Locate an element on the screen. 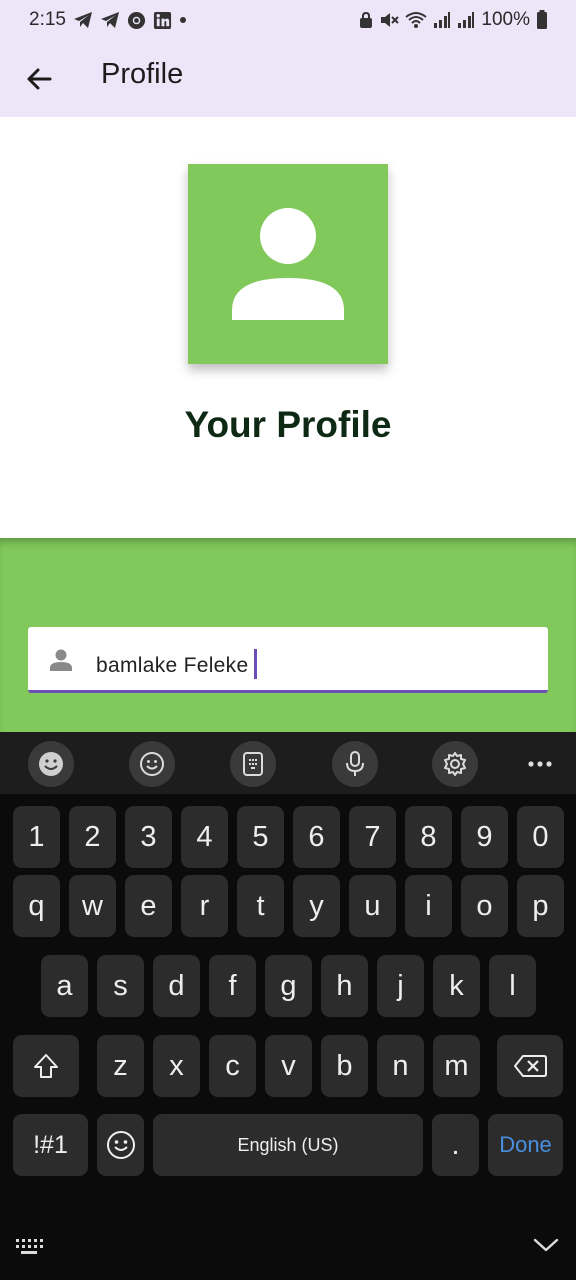 The image size is (576, 1280). key-s: s is located at coordinates (120, 986).